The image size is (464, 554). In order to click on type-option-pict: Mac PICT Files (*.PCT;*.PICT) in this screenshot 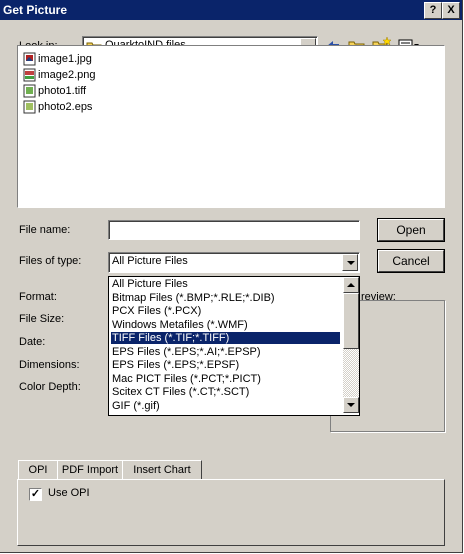, I will do `click(225, 379)`.